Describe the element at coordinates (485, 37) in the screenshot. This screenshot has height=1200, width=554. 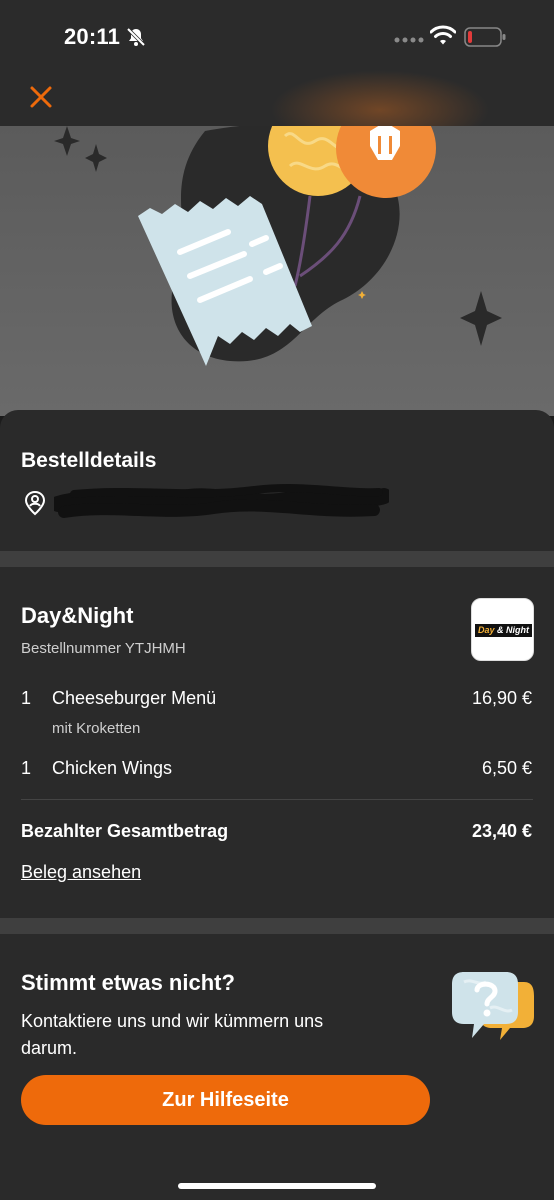
I see `battery-icon` at that location.